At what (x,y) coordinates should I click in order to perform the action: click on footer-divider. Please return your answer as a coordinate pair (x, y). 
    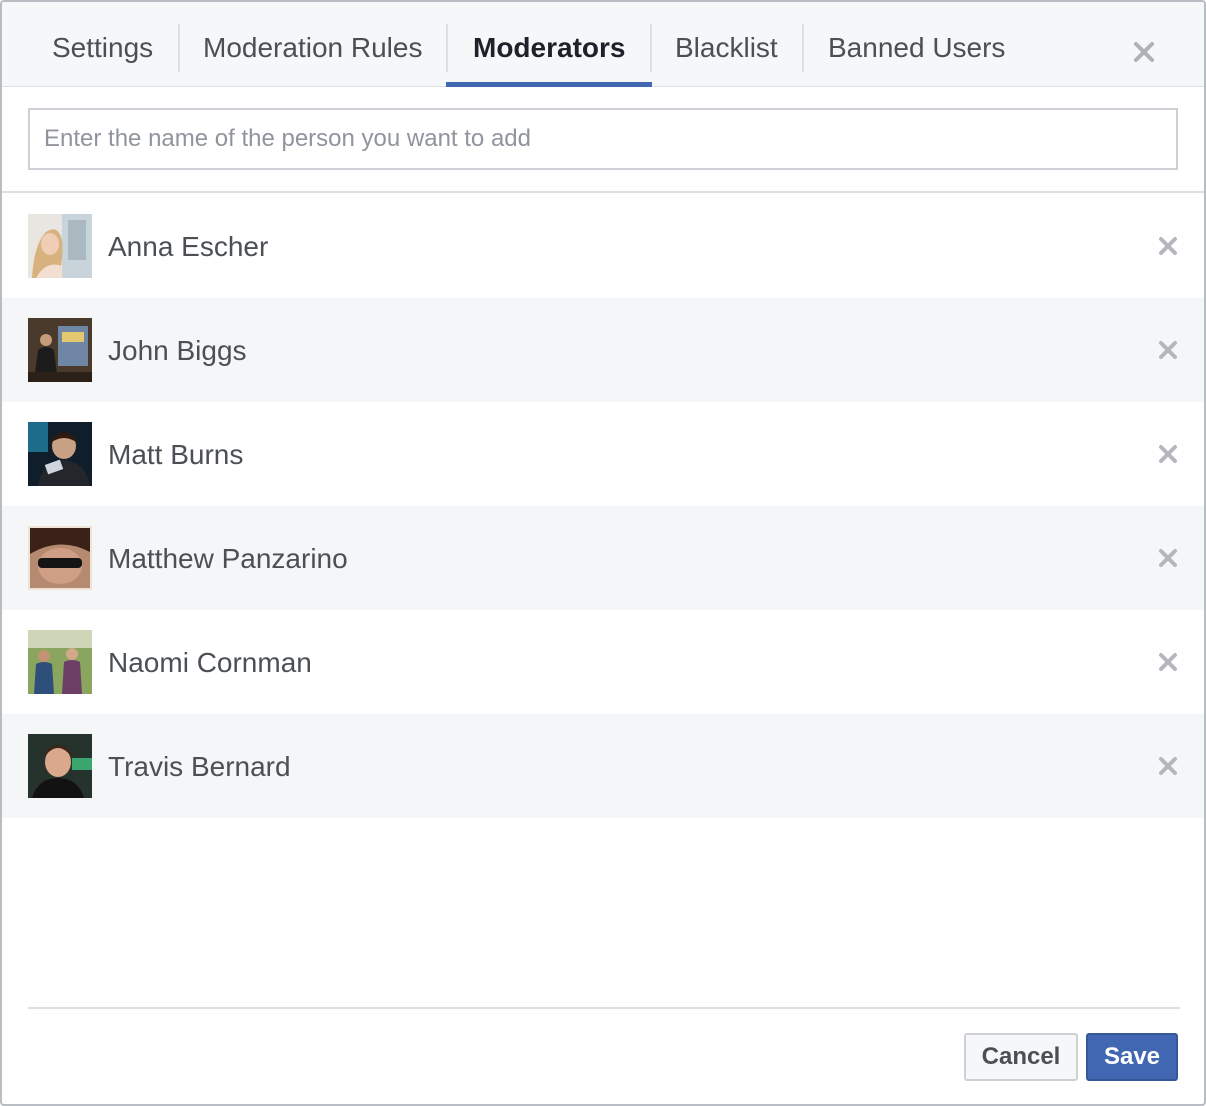
    Looking at the image, I should click on (604, 1008).